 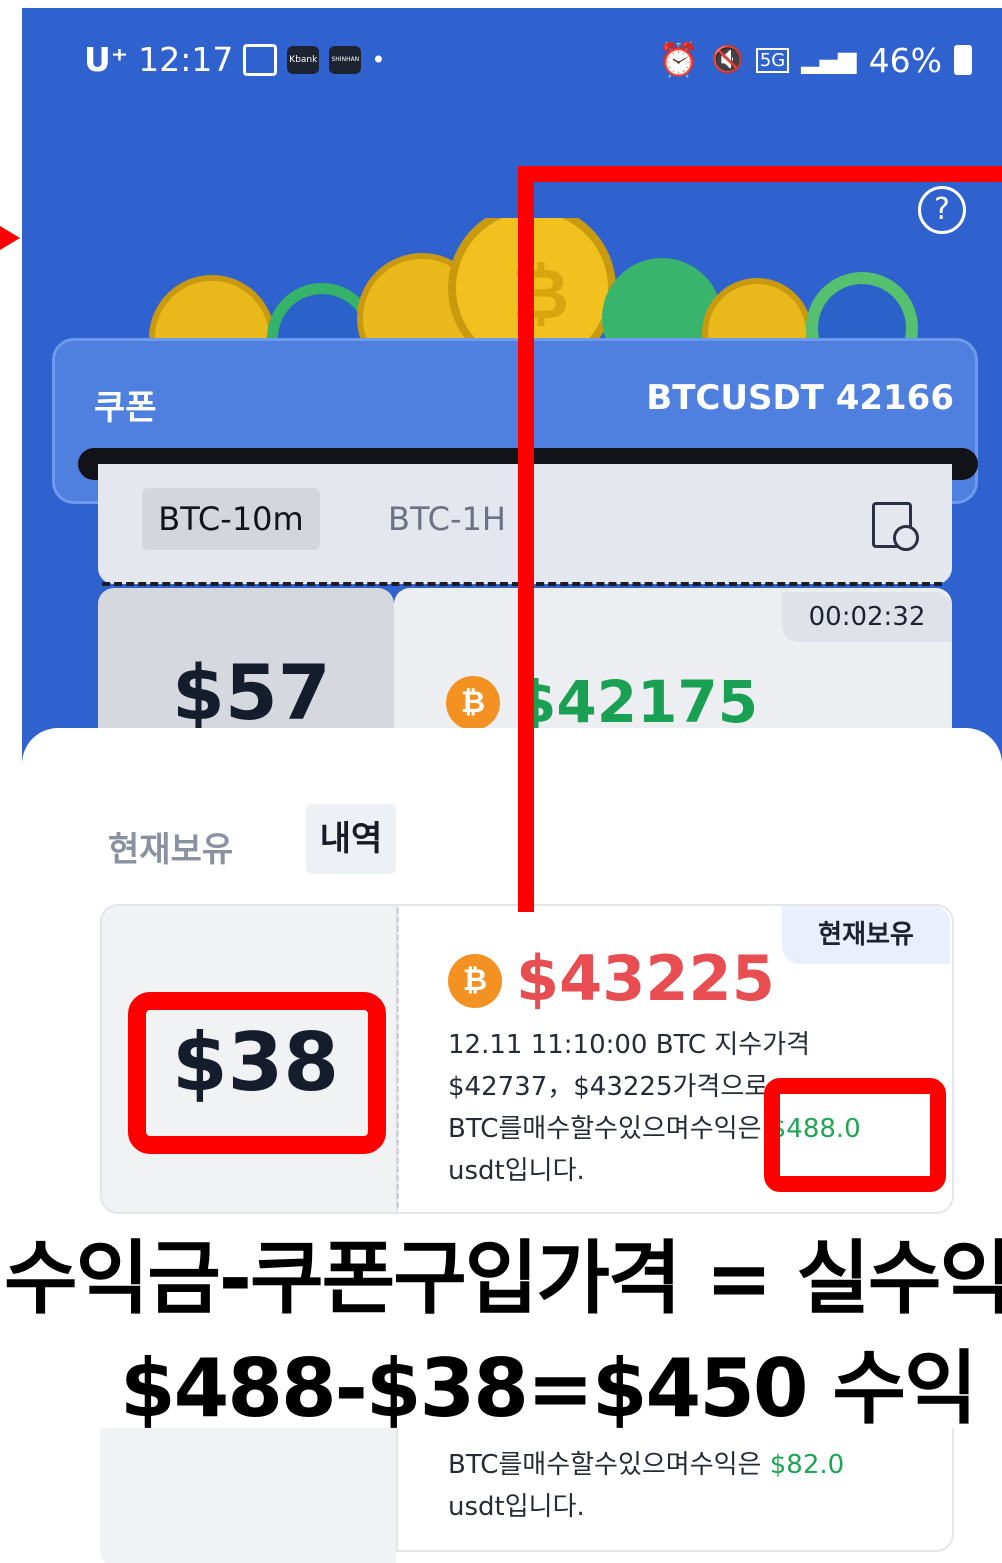 What do you see at coordinates (772, 60) in the screenshot?
I see `network-type: 5G` at bounding box center [772, 60].